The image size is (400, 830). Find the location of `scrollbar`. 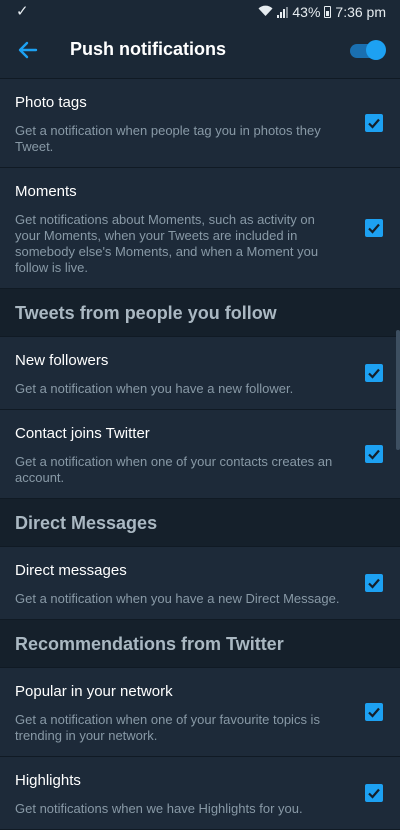

scrollbar is located at coordinates (398, 390).